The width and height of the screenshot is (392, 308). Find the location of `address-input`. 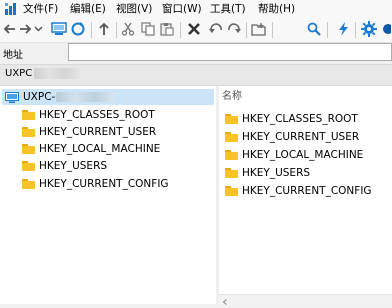

address-input is located at coordinates (230, 52).